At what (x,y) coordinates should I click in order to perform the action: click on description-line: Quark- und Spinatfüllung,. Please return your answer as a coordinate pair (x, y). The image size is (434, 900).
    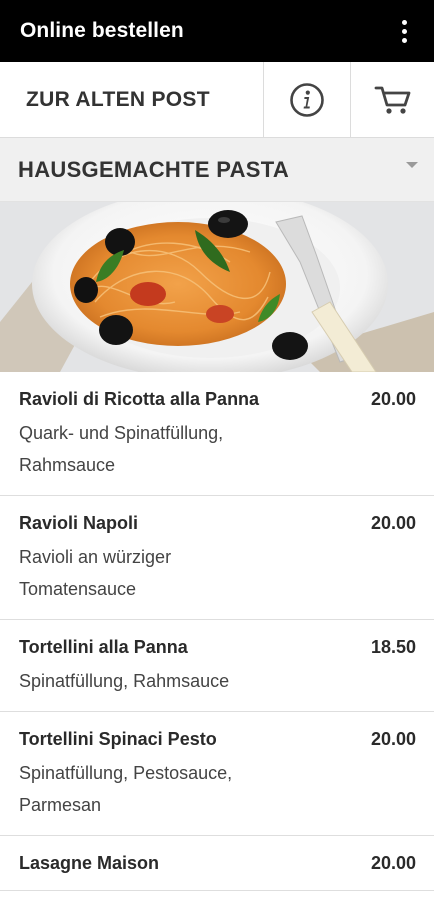
    Looking at the image, I should click on (121, 433).